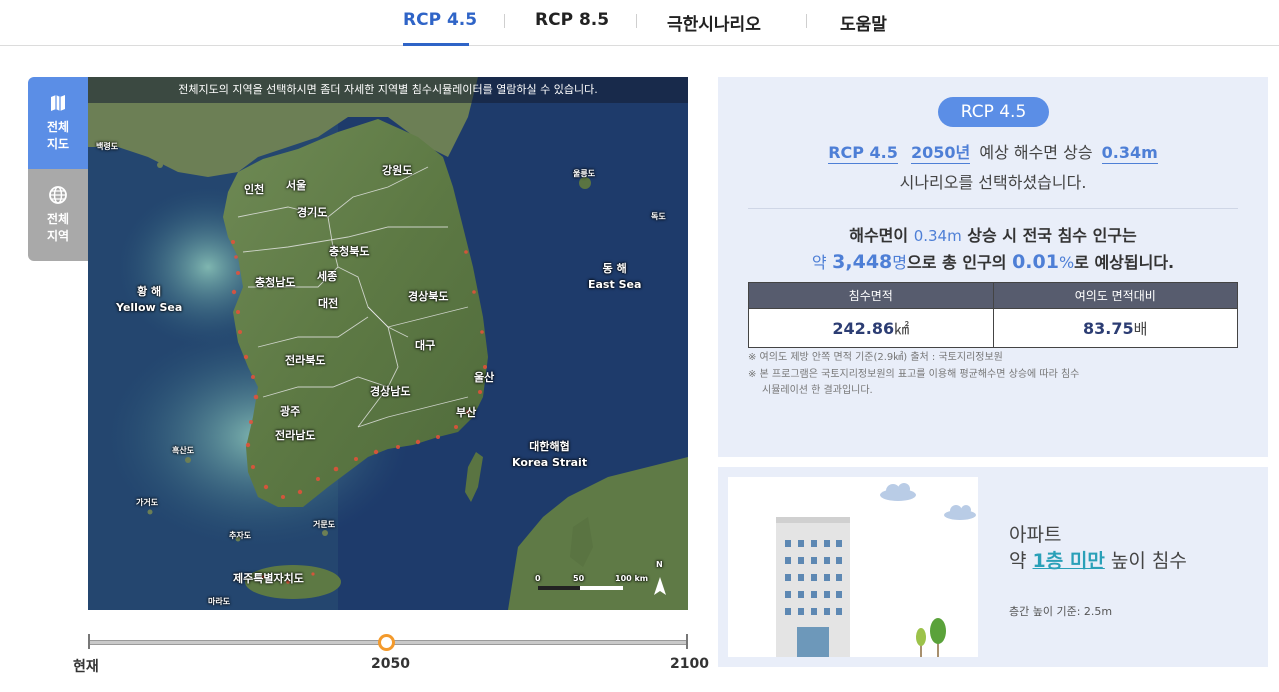  What do you see at coordinates (817, 390) in the screenshot?
I see `footnote-program-cont: 시뮬레이션 한 결과입니다.` at bounding box center [817, 390].